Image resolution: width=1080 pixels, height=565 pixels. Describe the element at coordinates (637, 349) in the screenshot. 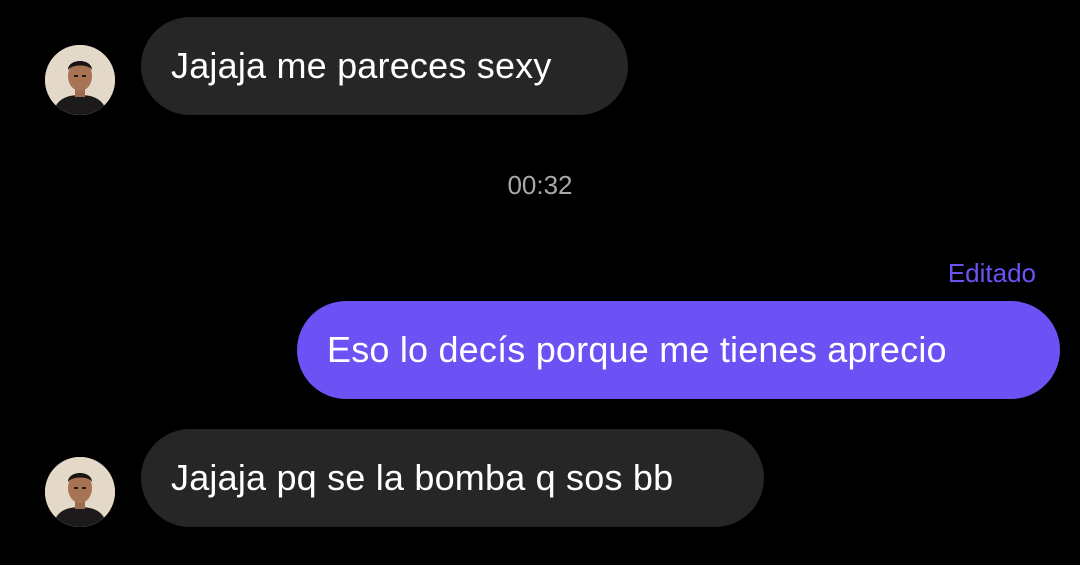

I see `message-text: Eso lo decís porque me tienes aprecio` at that location.